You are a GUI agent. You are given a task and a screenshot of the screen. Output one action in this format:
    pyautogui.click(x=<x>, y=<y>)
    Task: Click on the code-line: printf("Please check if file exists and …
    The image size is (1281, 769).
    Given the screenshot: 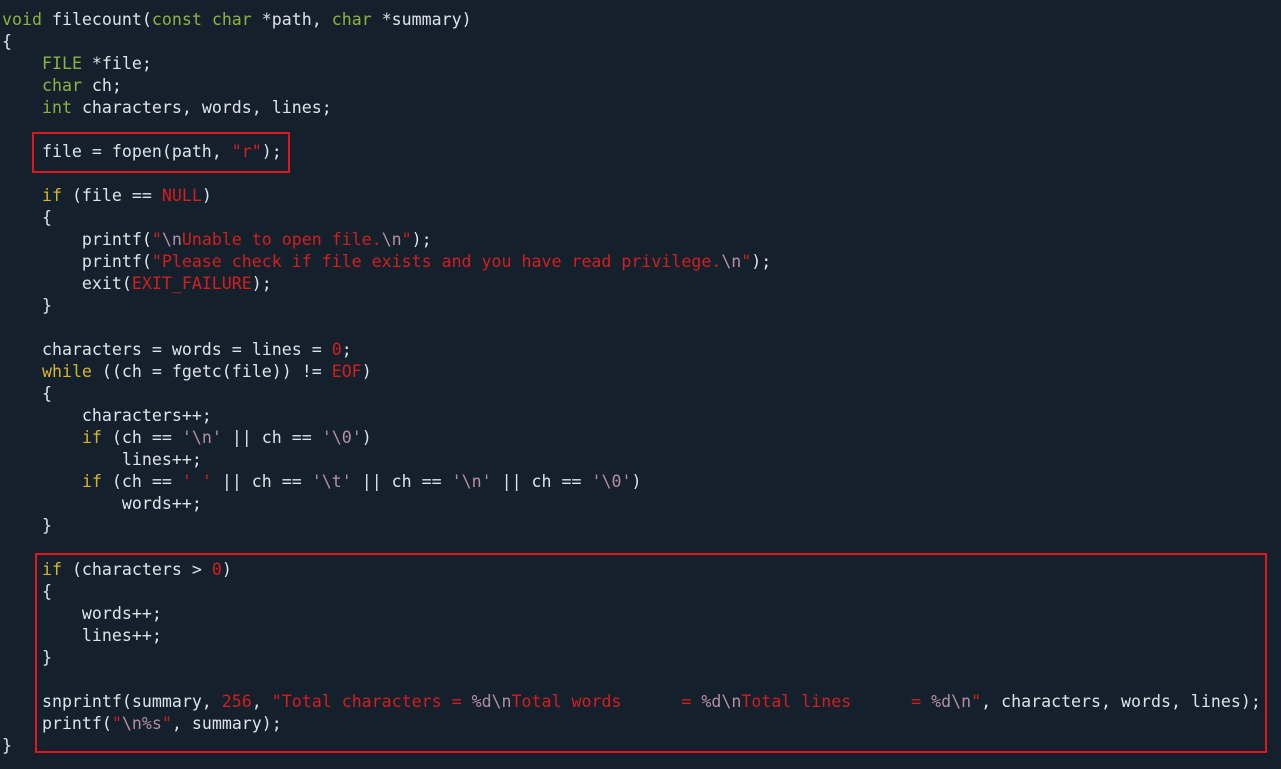 What is the action you would take?
    pyautogui.click(x=386, y=262)
    